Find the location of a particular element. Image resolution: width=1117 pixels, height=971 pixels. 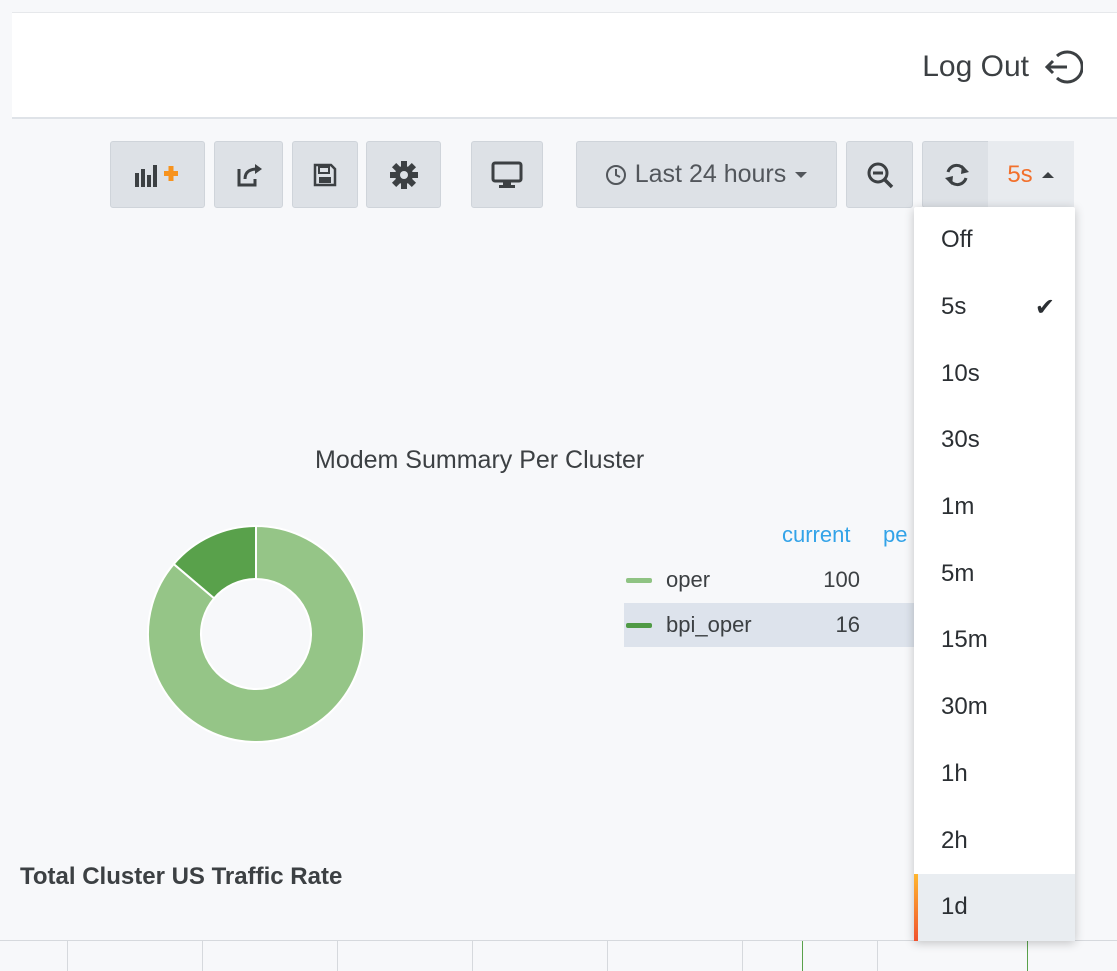

menu-item-10s: 10s is located at coordinates (994, 373).